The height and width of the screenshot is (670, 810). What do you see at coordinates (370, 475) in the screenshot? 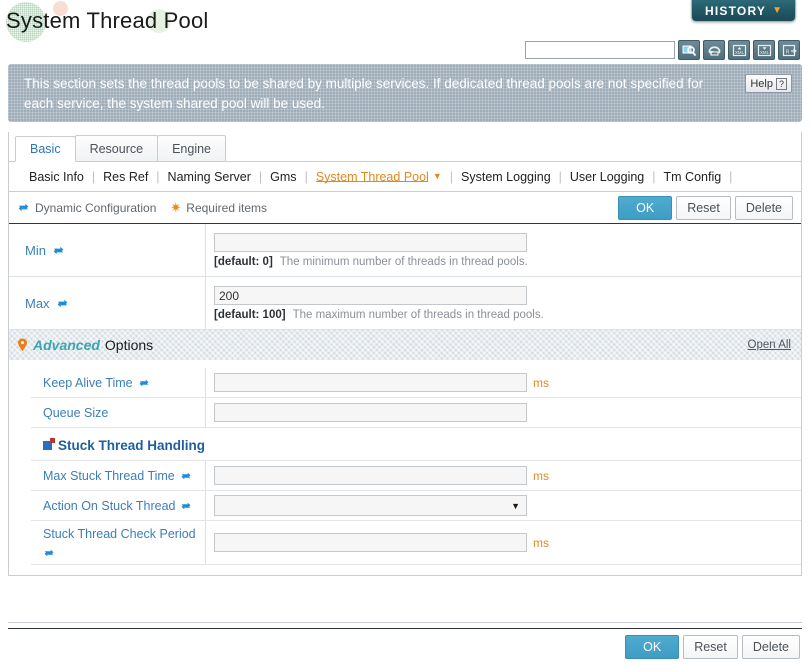
I see `max-stuck-thread-time-input` at bounding box center [370, 475].